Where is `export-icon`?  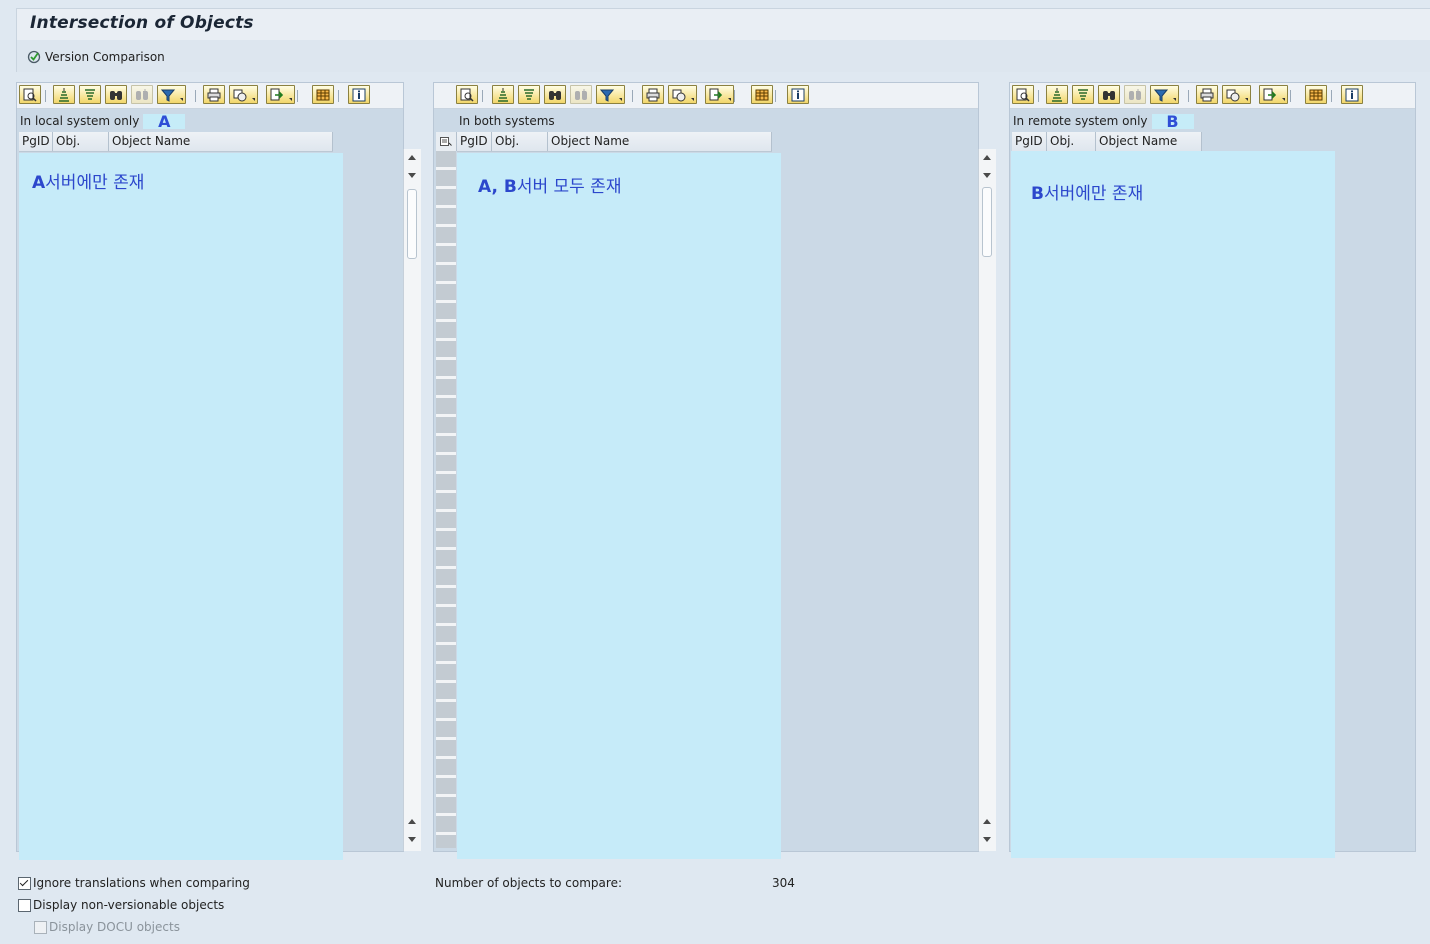 export-icon is located at coordinates (716, 95).